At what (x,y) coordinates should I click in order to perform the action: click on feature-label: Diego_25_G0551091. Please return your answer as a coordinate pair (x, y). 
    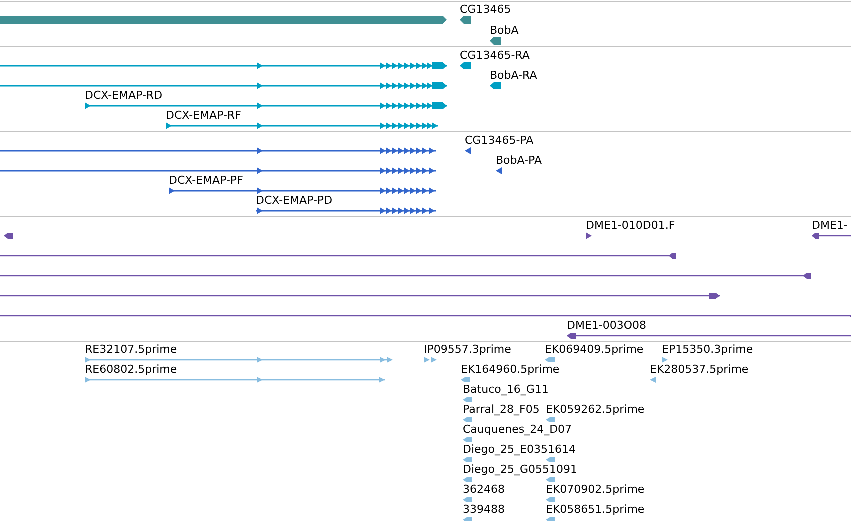
    Looking at the image, I should click on (520, 469).